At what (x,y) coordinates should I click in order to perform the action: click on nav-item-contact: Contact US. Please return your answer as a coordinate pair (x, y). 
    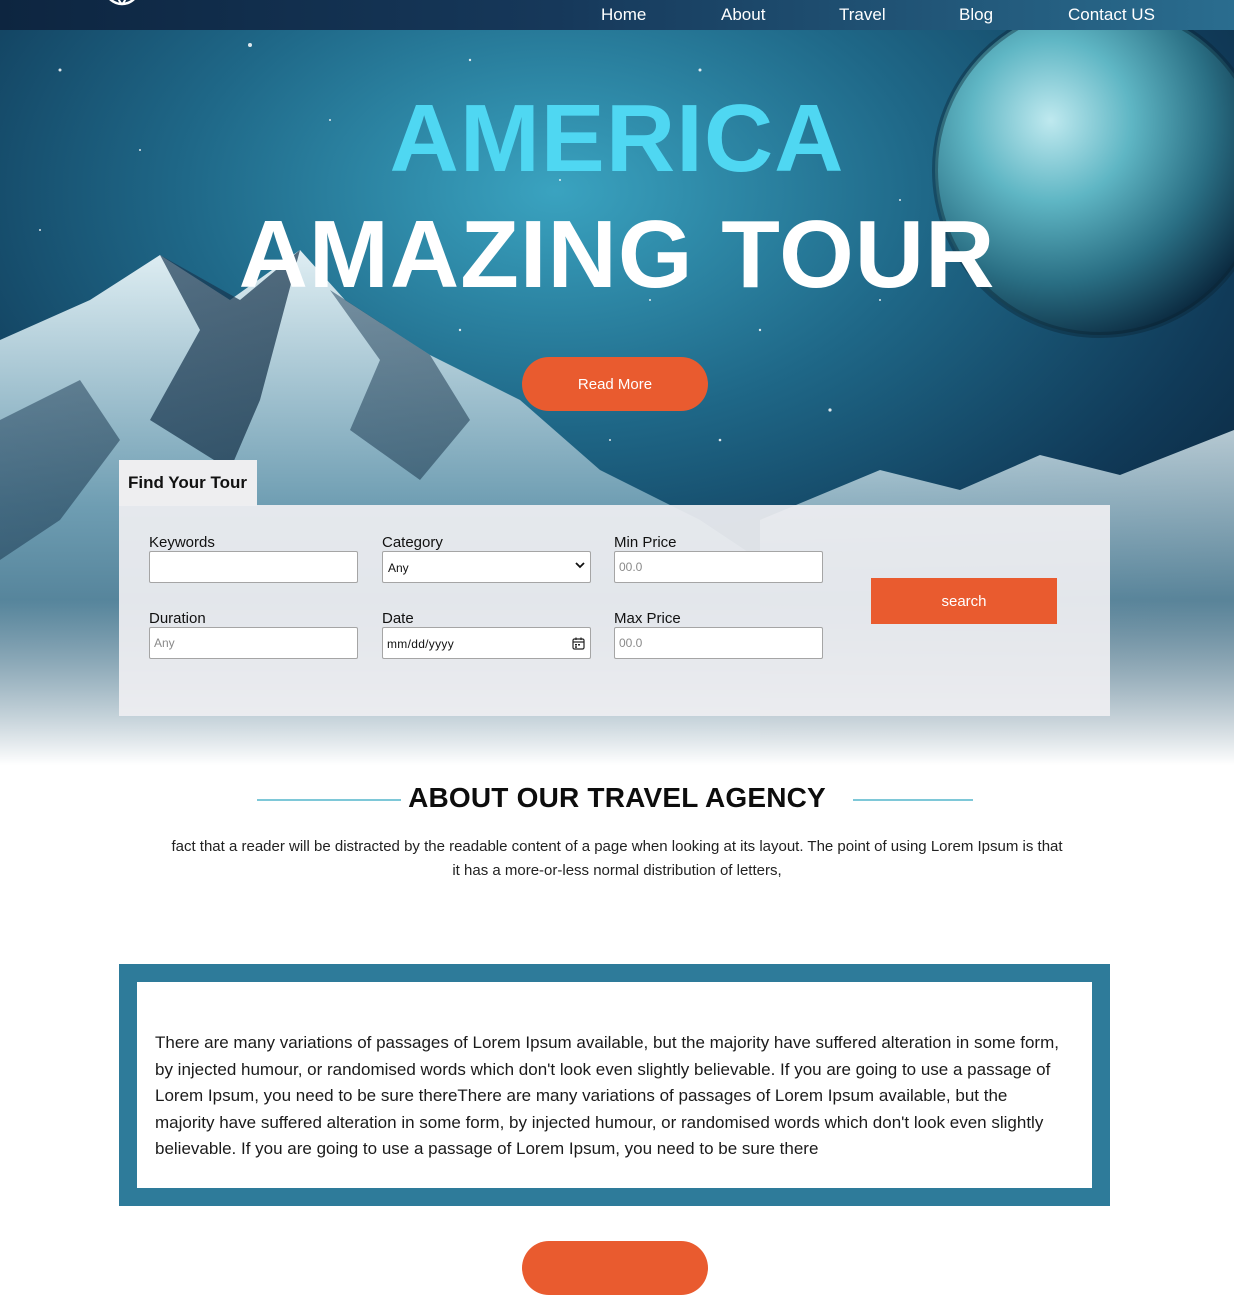
    Looking at the image, I should click on (1111, 15).